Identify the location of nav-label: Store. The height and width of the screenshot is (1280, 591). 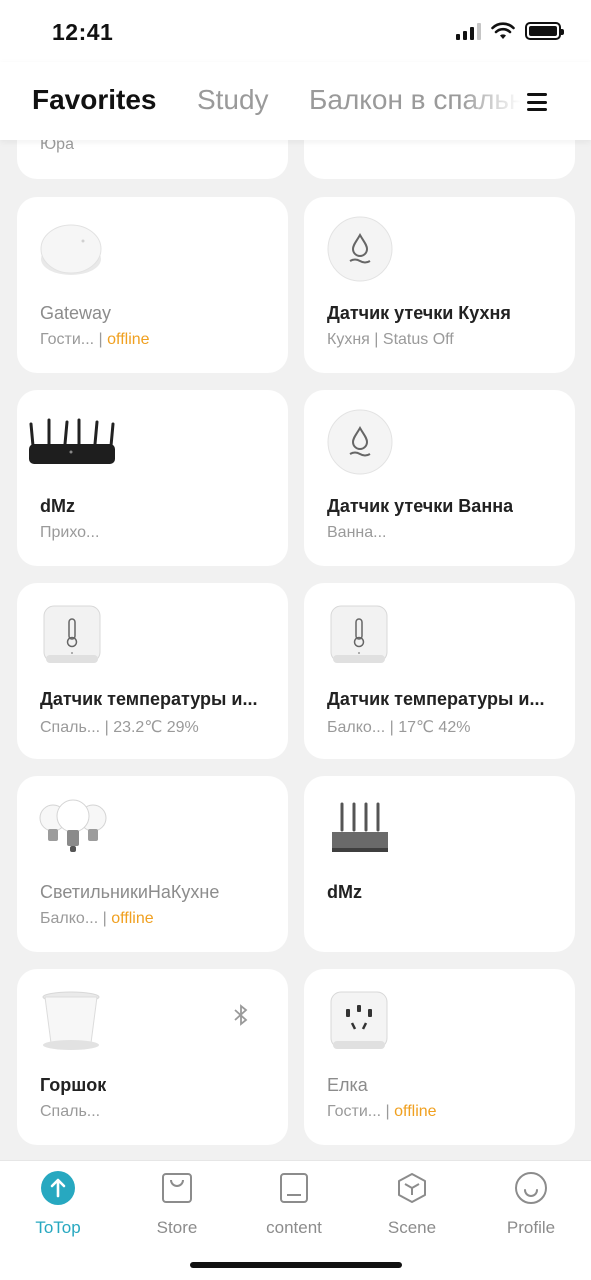
(177, 1227).